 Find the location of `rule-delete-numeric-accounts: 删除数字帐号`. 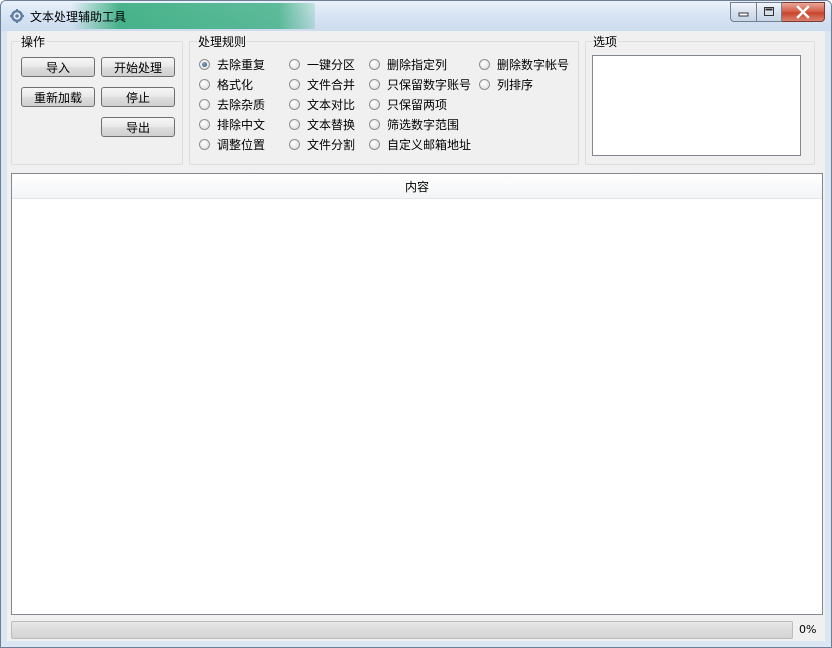

rule-delete-numeric-accounts: 删除数字帐号 is located at coordinates (524, 64).